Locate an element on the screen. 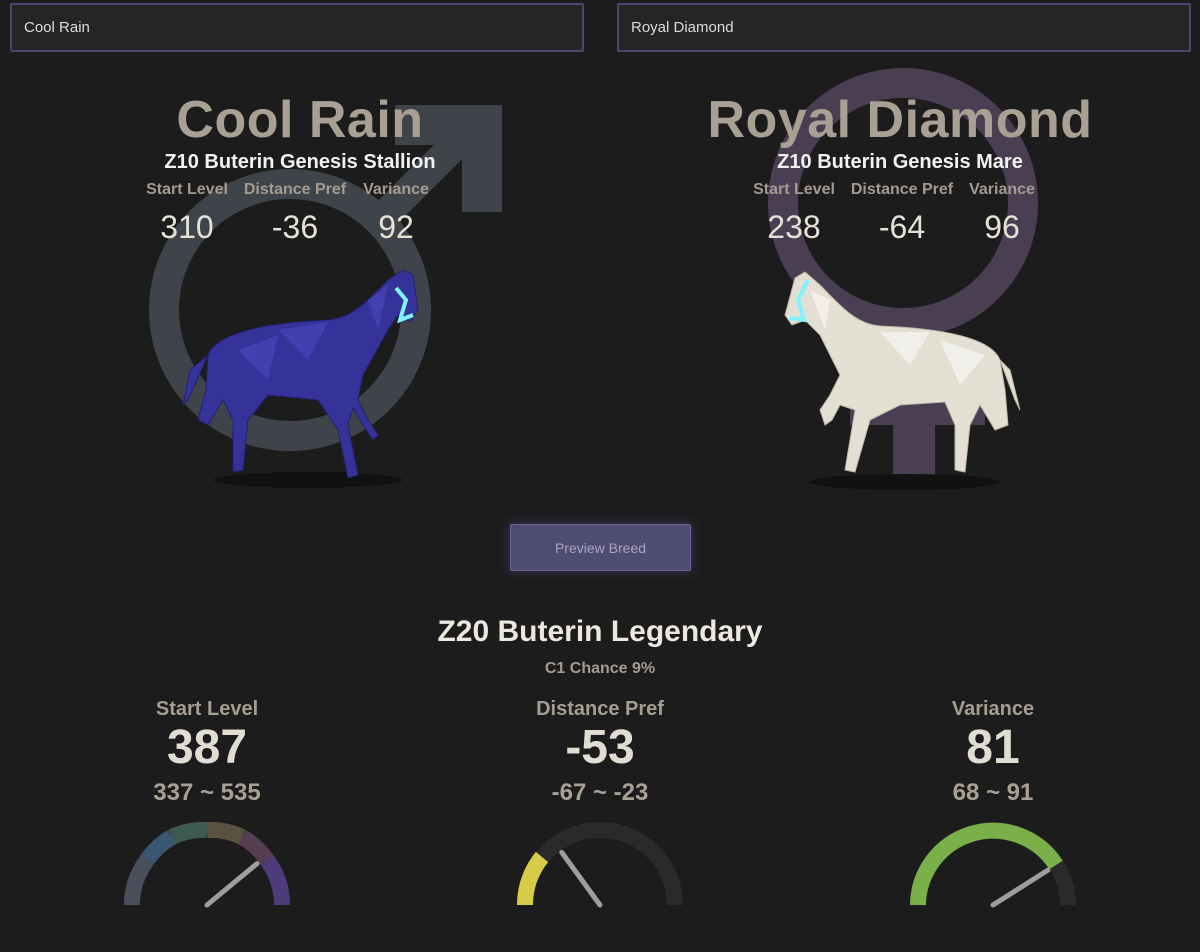 The height and width of the screenshot is (952, 1200). sire-stat-variance: Variance 92 is located at coordinates (396, 213).